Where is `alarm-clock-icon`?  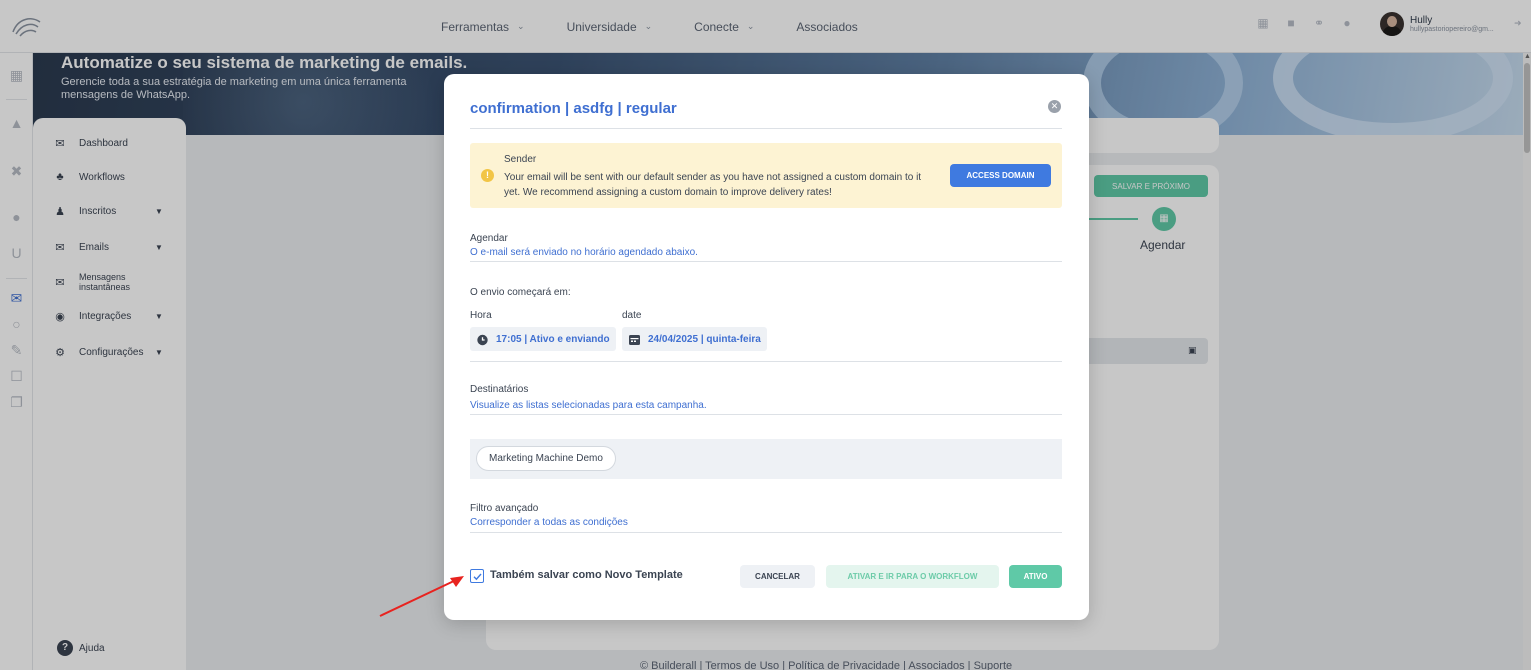
alarm-clock-icon is located at coordinates (482, 339).